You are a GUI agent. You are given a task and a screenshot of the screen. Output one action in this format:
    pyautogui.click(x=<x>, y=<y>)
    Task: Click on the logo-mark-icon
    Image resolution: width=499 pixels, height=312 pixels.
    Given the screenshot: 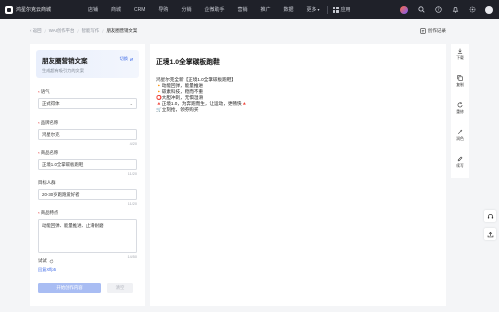 What is the action you would take?
    pyautogui.click(x=9, y=9)
    